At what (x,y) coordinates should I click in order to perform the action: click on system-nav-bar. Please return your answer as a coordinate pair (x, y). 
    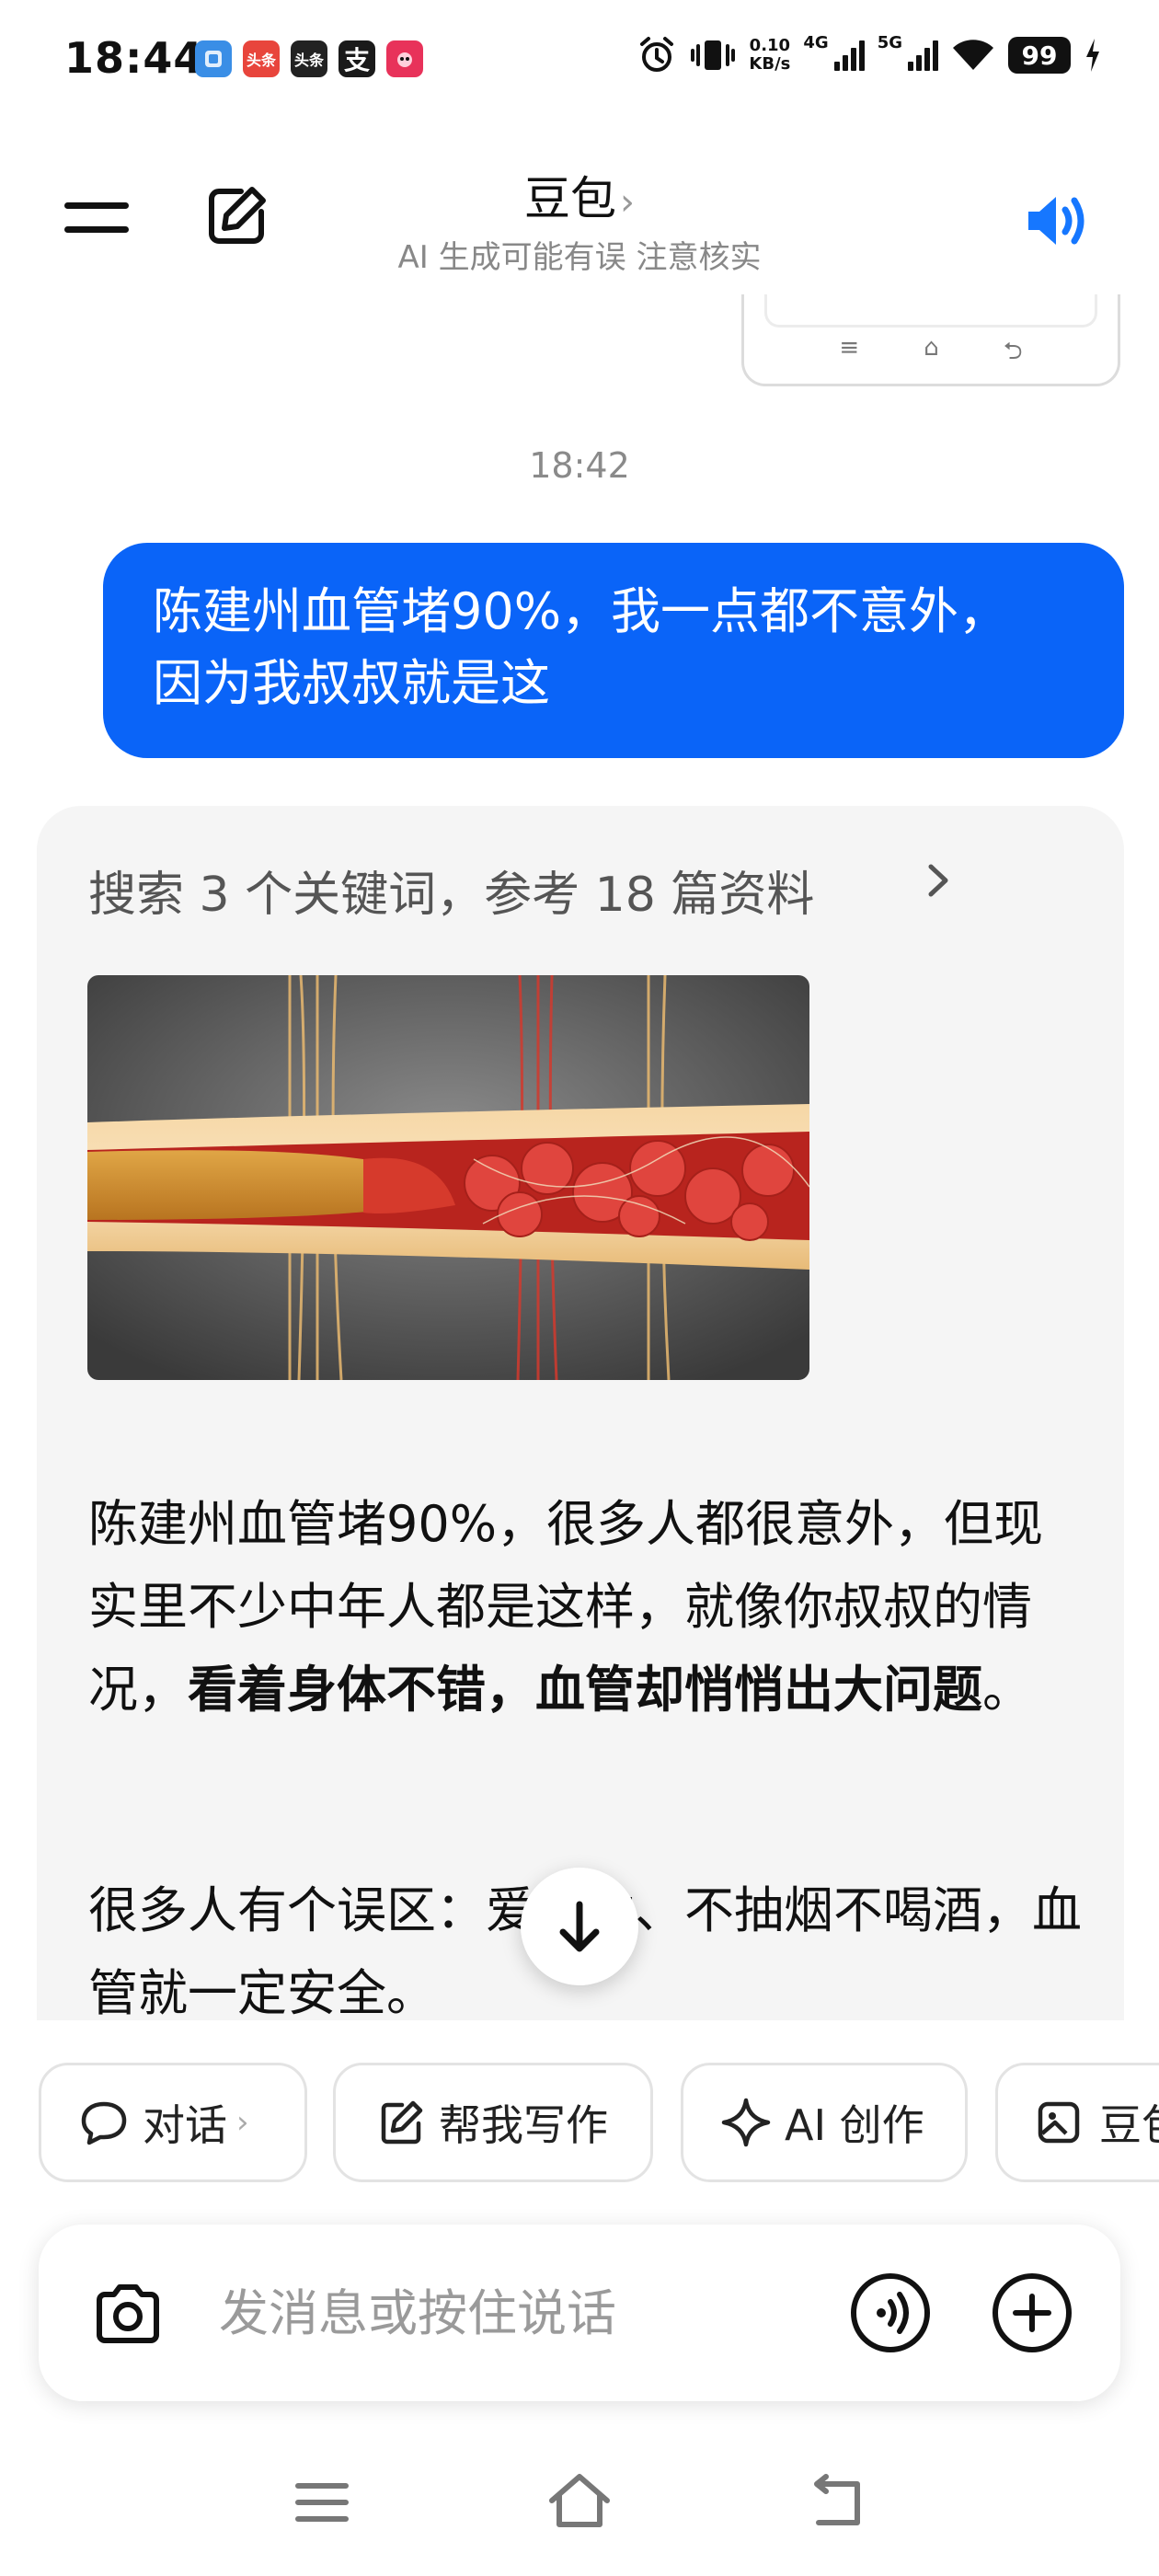
    Looking at the image, I should click on (579, 2512).